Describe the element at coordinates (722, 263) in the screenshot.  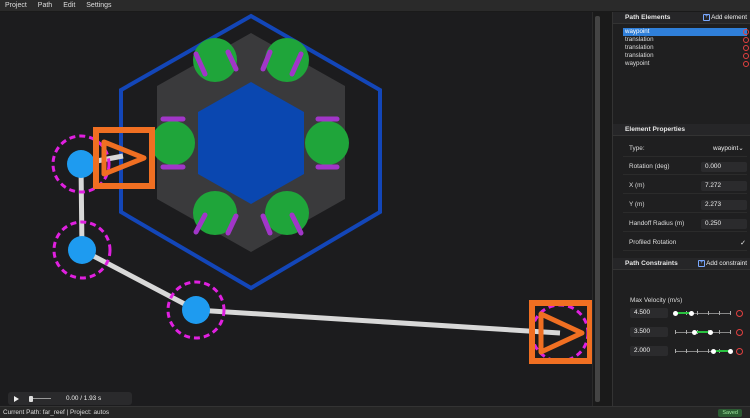
I see `add-constraint-button: + Add constraint` at that location.